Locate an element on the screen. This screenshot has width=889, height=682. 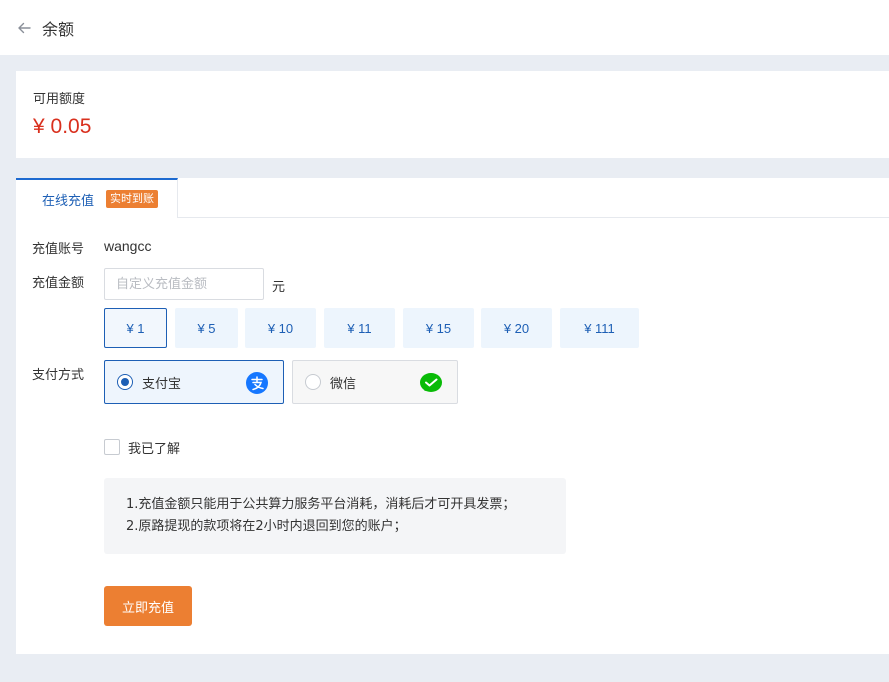
alipay-icon is located at coordinates (257, 383).